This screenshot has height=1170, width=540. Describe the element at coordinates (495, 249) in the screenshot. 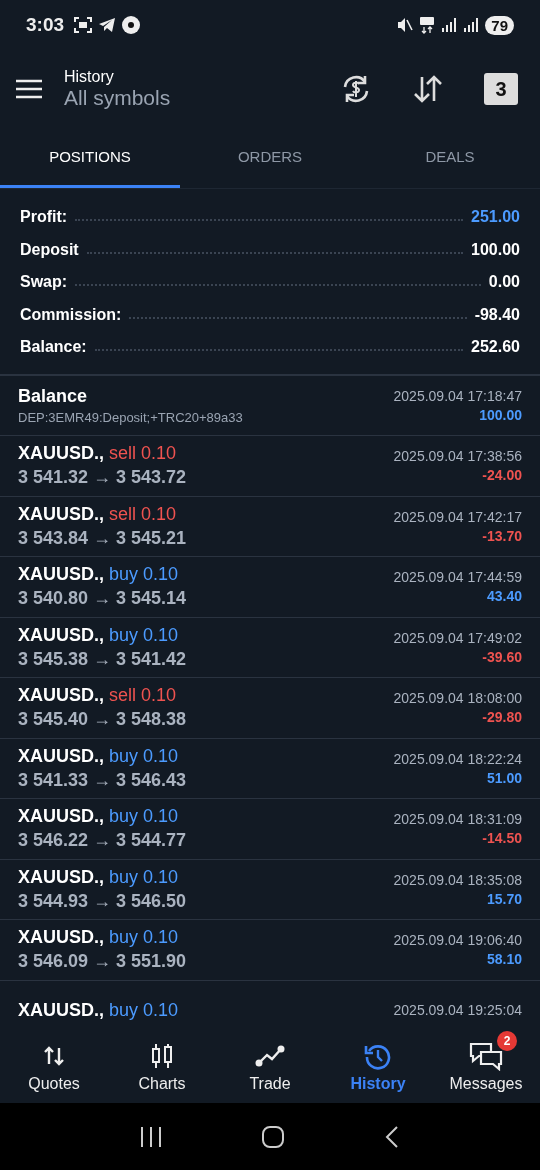

I see `summary-value: 100.00` at that location.